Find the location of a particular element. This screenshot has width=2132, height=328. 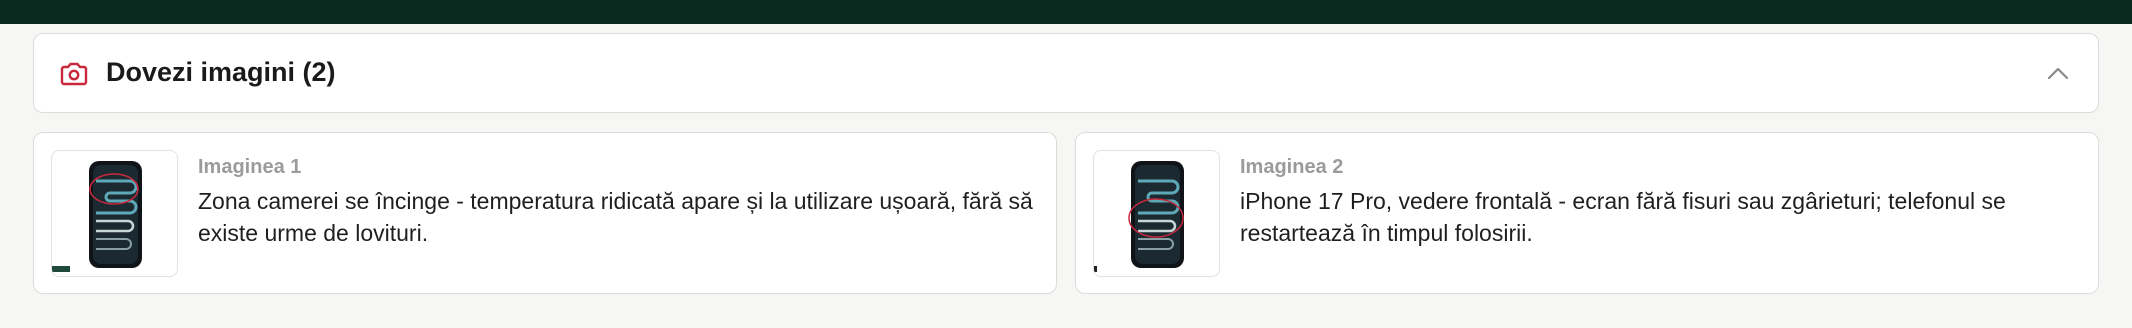

section-title: Dovezi imagini (2) is located at coordinates (221, 72).